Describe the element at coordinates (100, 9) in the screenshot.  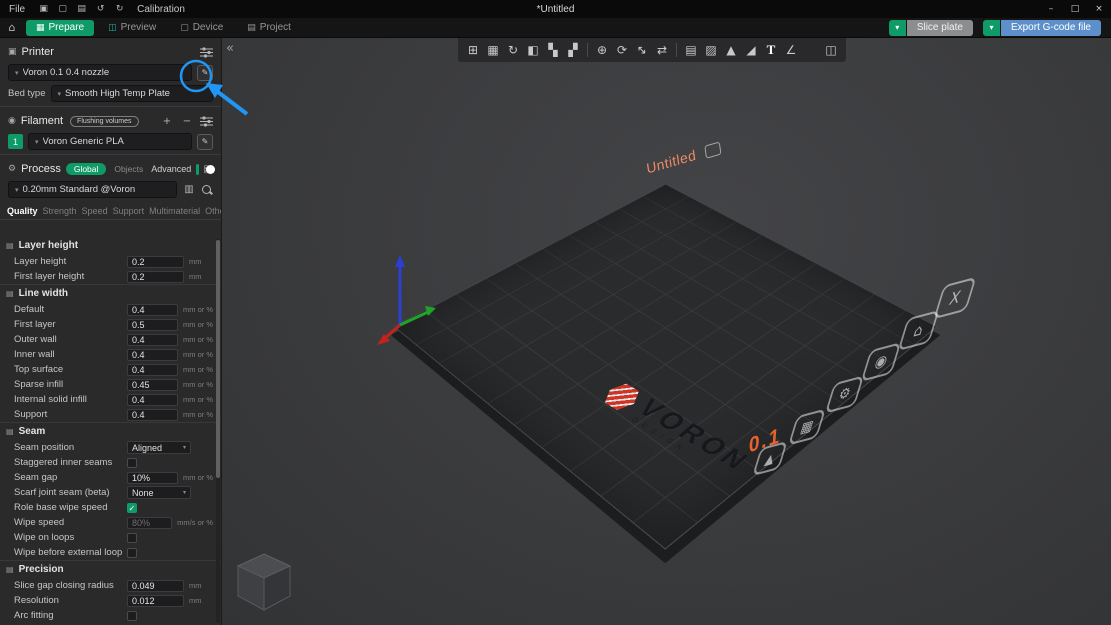
I see `undo-icon: ↺` at that location.